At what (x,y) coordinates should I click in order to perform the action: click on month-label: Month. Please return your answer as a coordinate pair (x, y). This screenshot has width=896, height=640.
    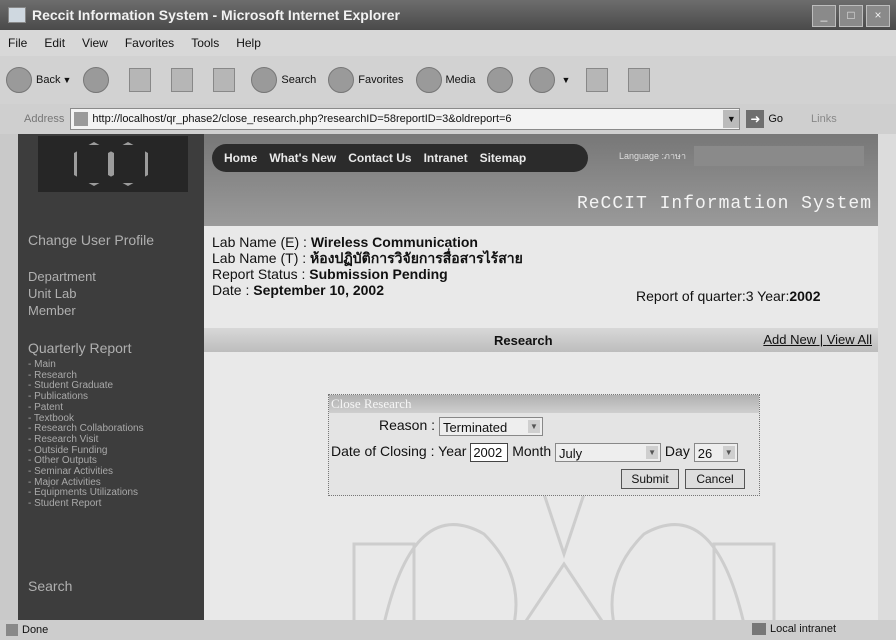
    Looking at the image, I should click on (532, 451).